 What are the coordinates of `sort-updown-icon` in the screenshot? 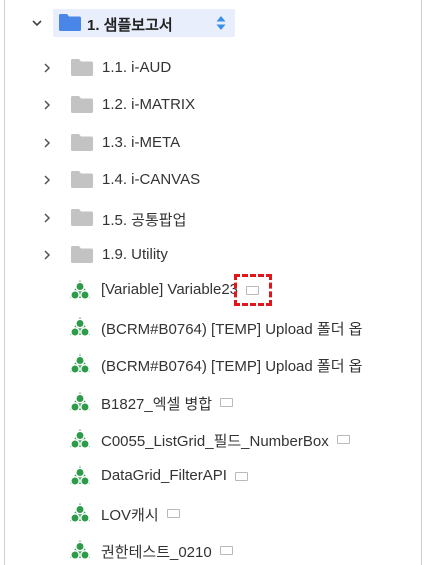 It's located at (221, 23).